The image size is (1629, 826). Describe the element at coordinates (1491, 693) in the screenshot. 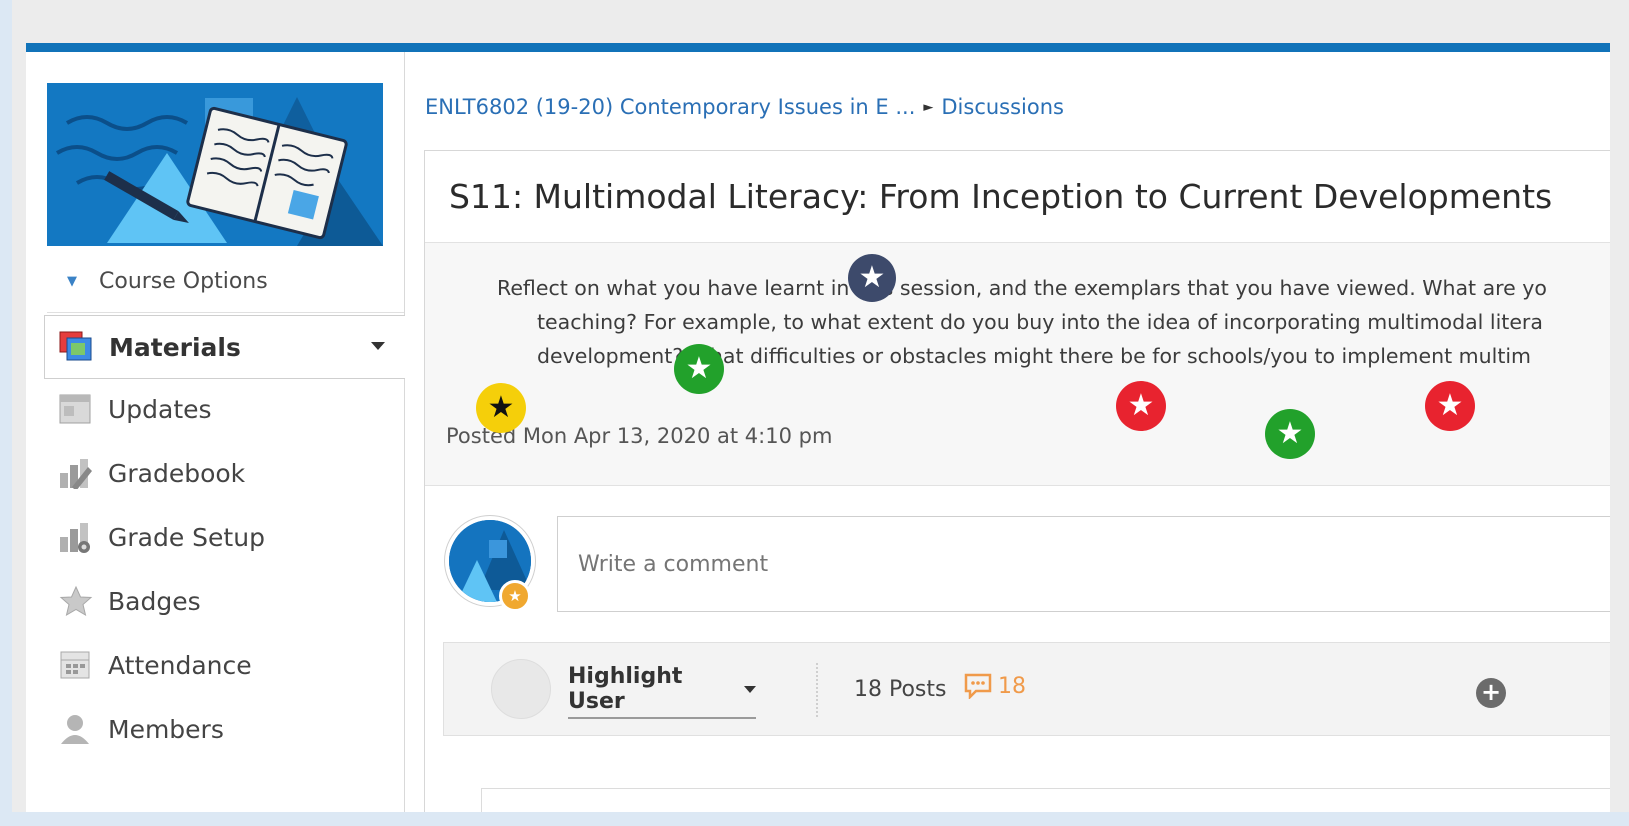

I see `expand-all-plus-icon: +` at that location.